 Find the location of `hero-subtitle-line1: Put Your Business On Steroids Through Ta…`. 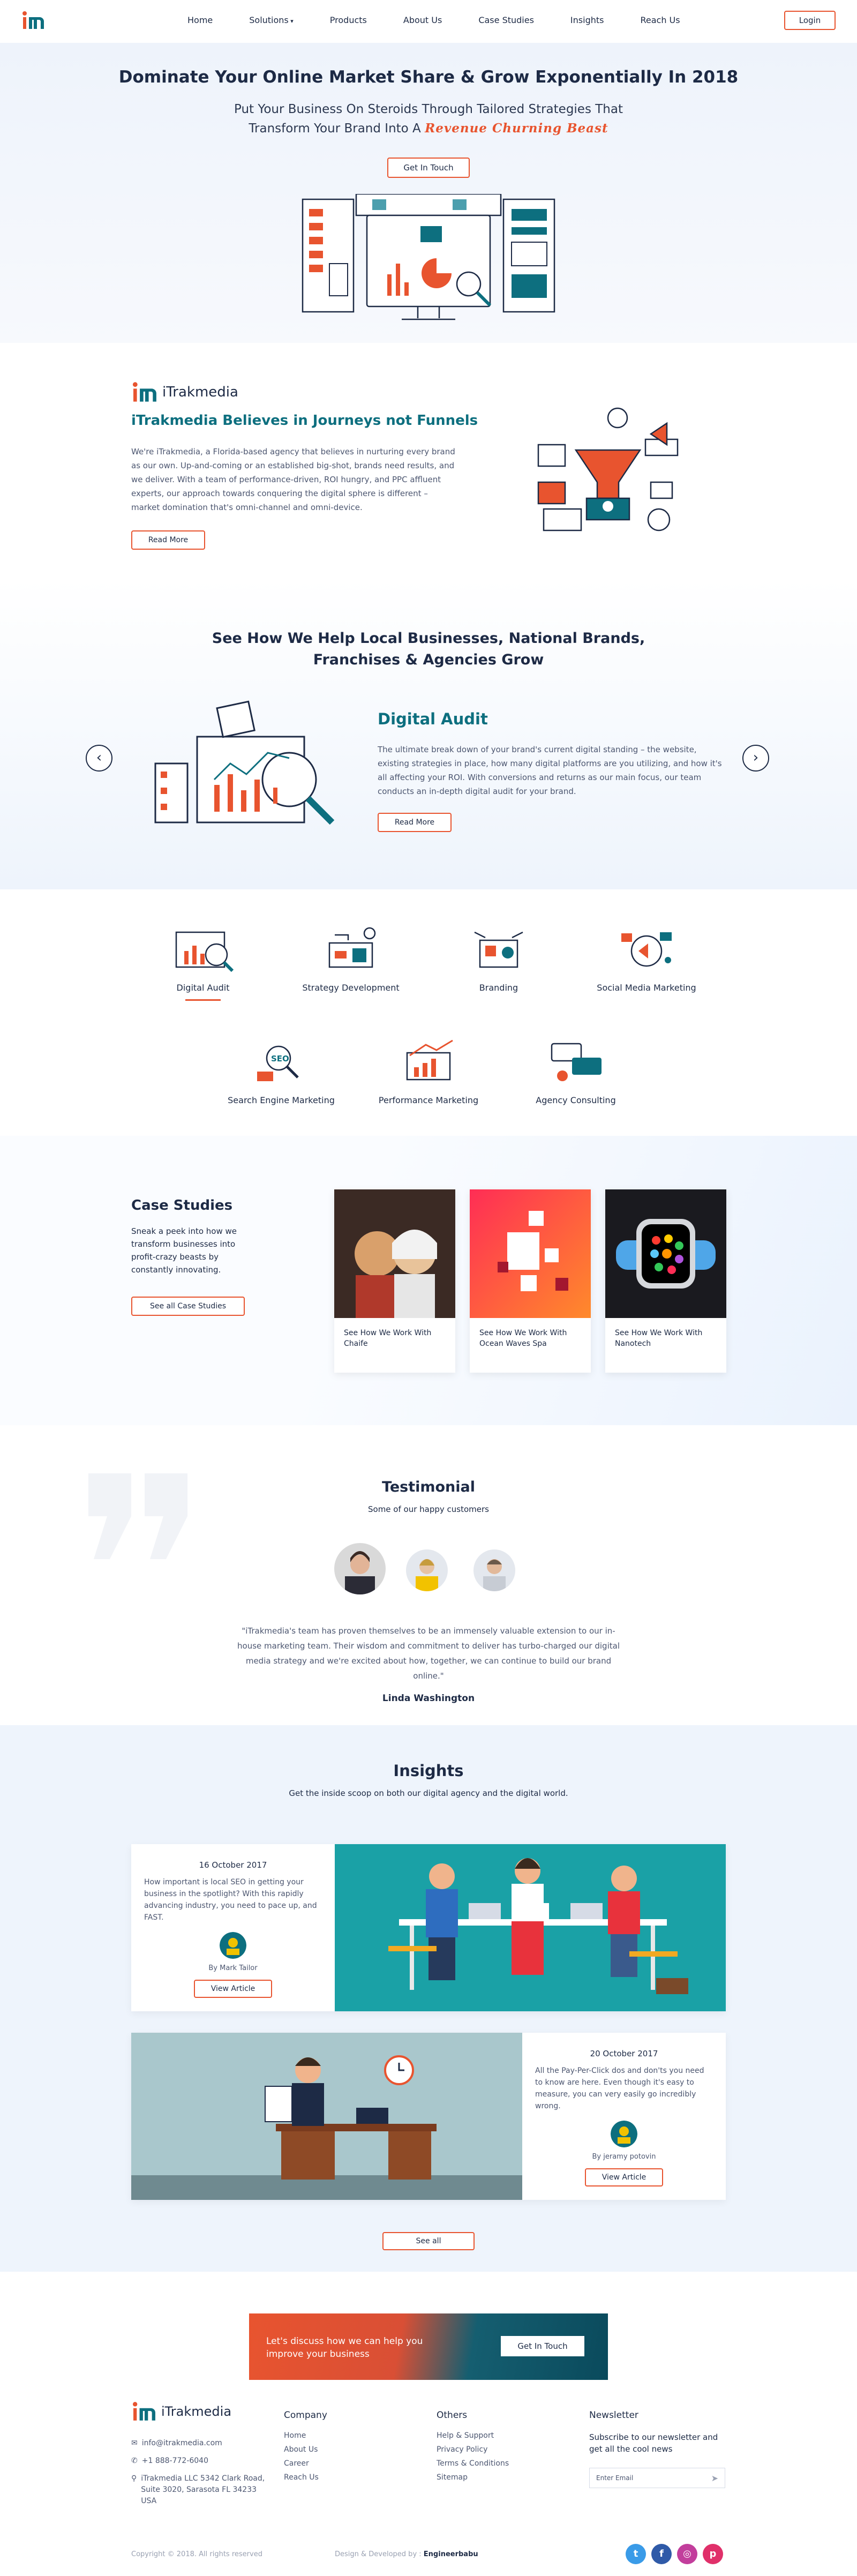

hero-subtitle-line1: Put Your Business On Steroids Through Ta… is located at coordinates (428, 109).